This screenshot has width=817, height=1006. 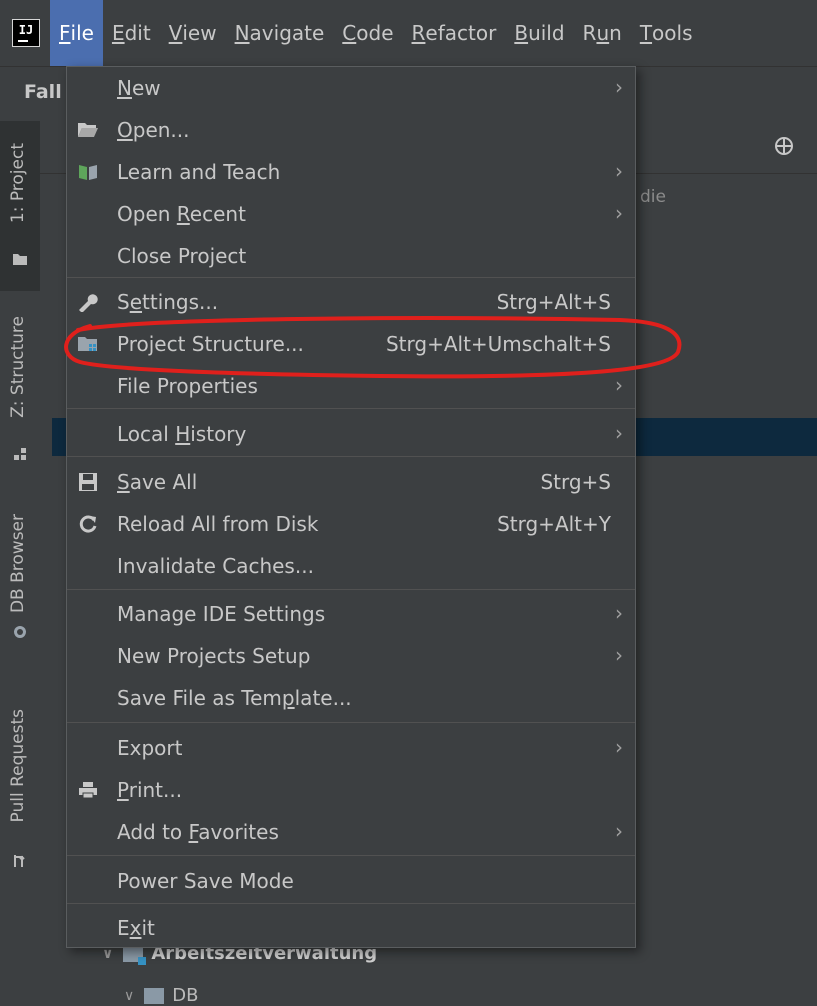 I want to click on menu-item-label: File Properties, so click(x=187, y=386).